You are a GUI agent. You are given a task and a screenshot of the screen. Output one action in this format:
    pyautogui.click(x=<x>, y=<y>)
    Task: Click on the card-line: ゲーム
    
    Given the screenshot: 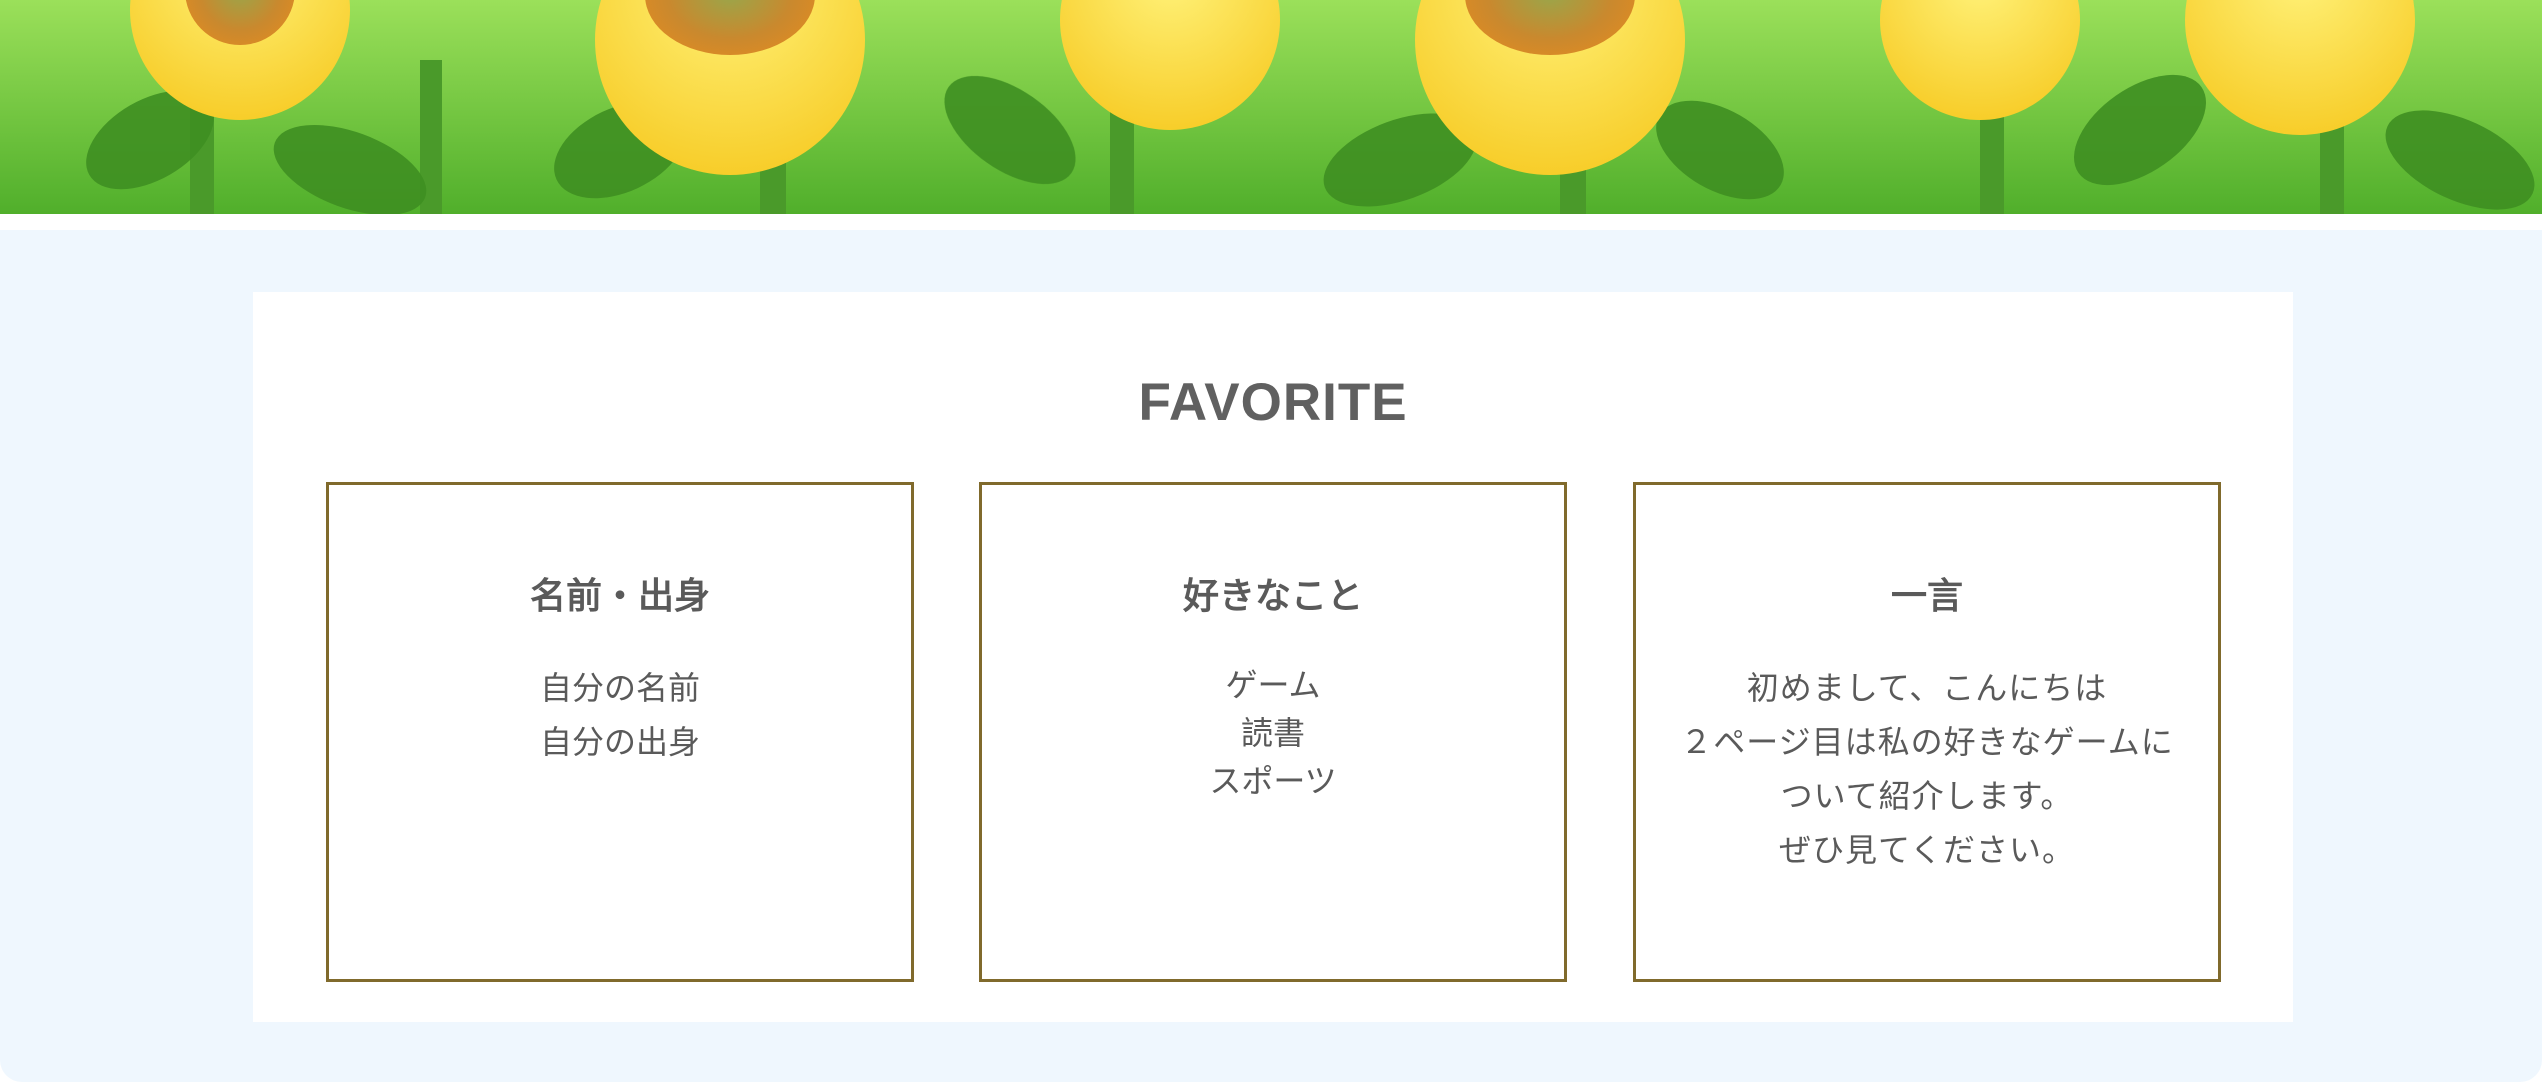 What is the action you would take?
    pyautogui.click(x=1273, y=685)
    